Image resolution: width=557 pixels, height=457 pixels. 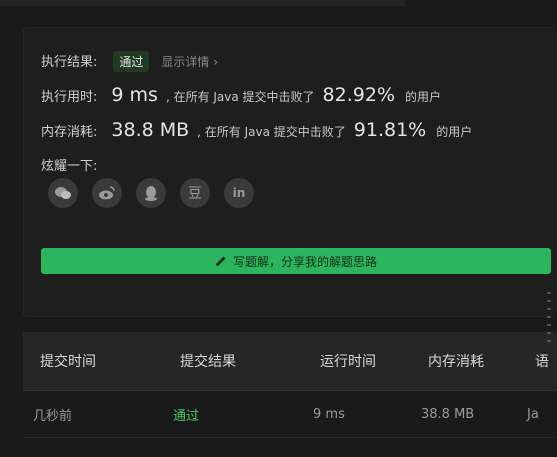 I want to click on write-solution-button: 写题解，分享我的解题思路, so click(x=296, y=261).